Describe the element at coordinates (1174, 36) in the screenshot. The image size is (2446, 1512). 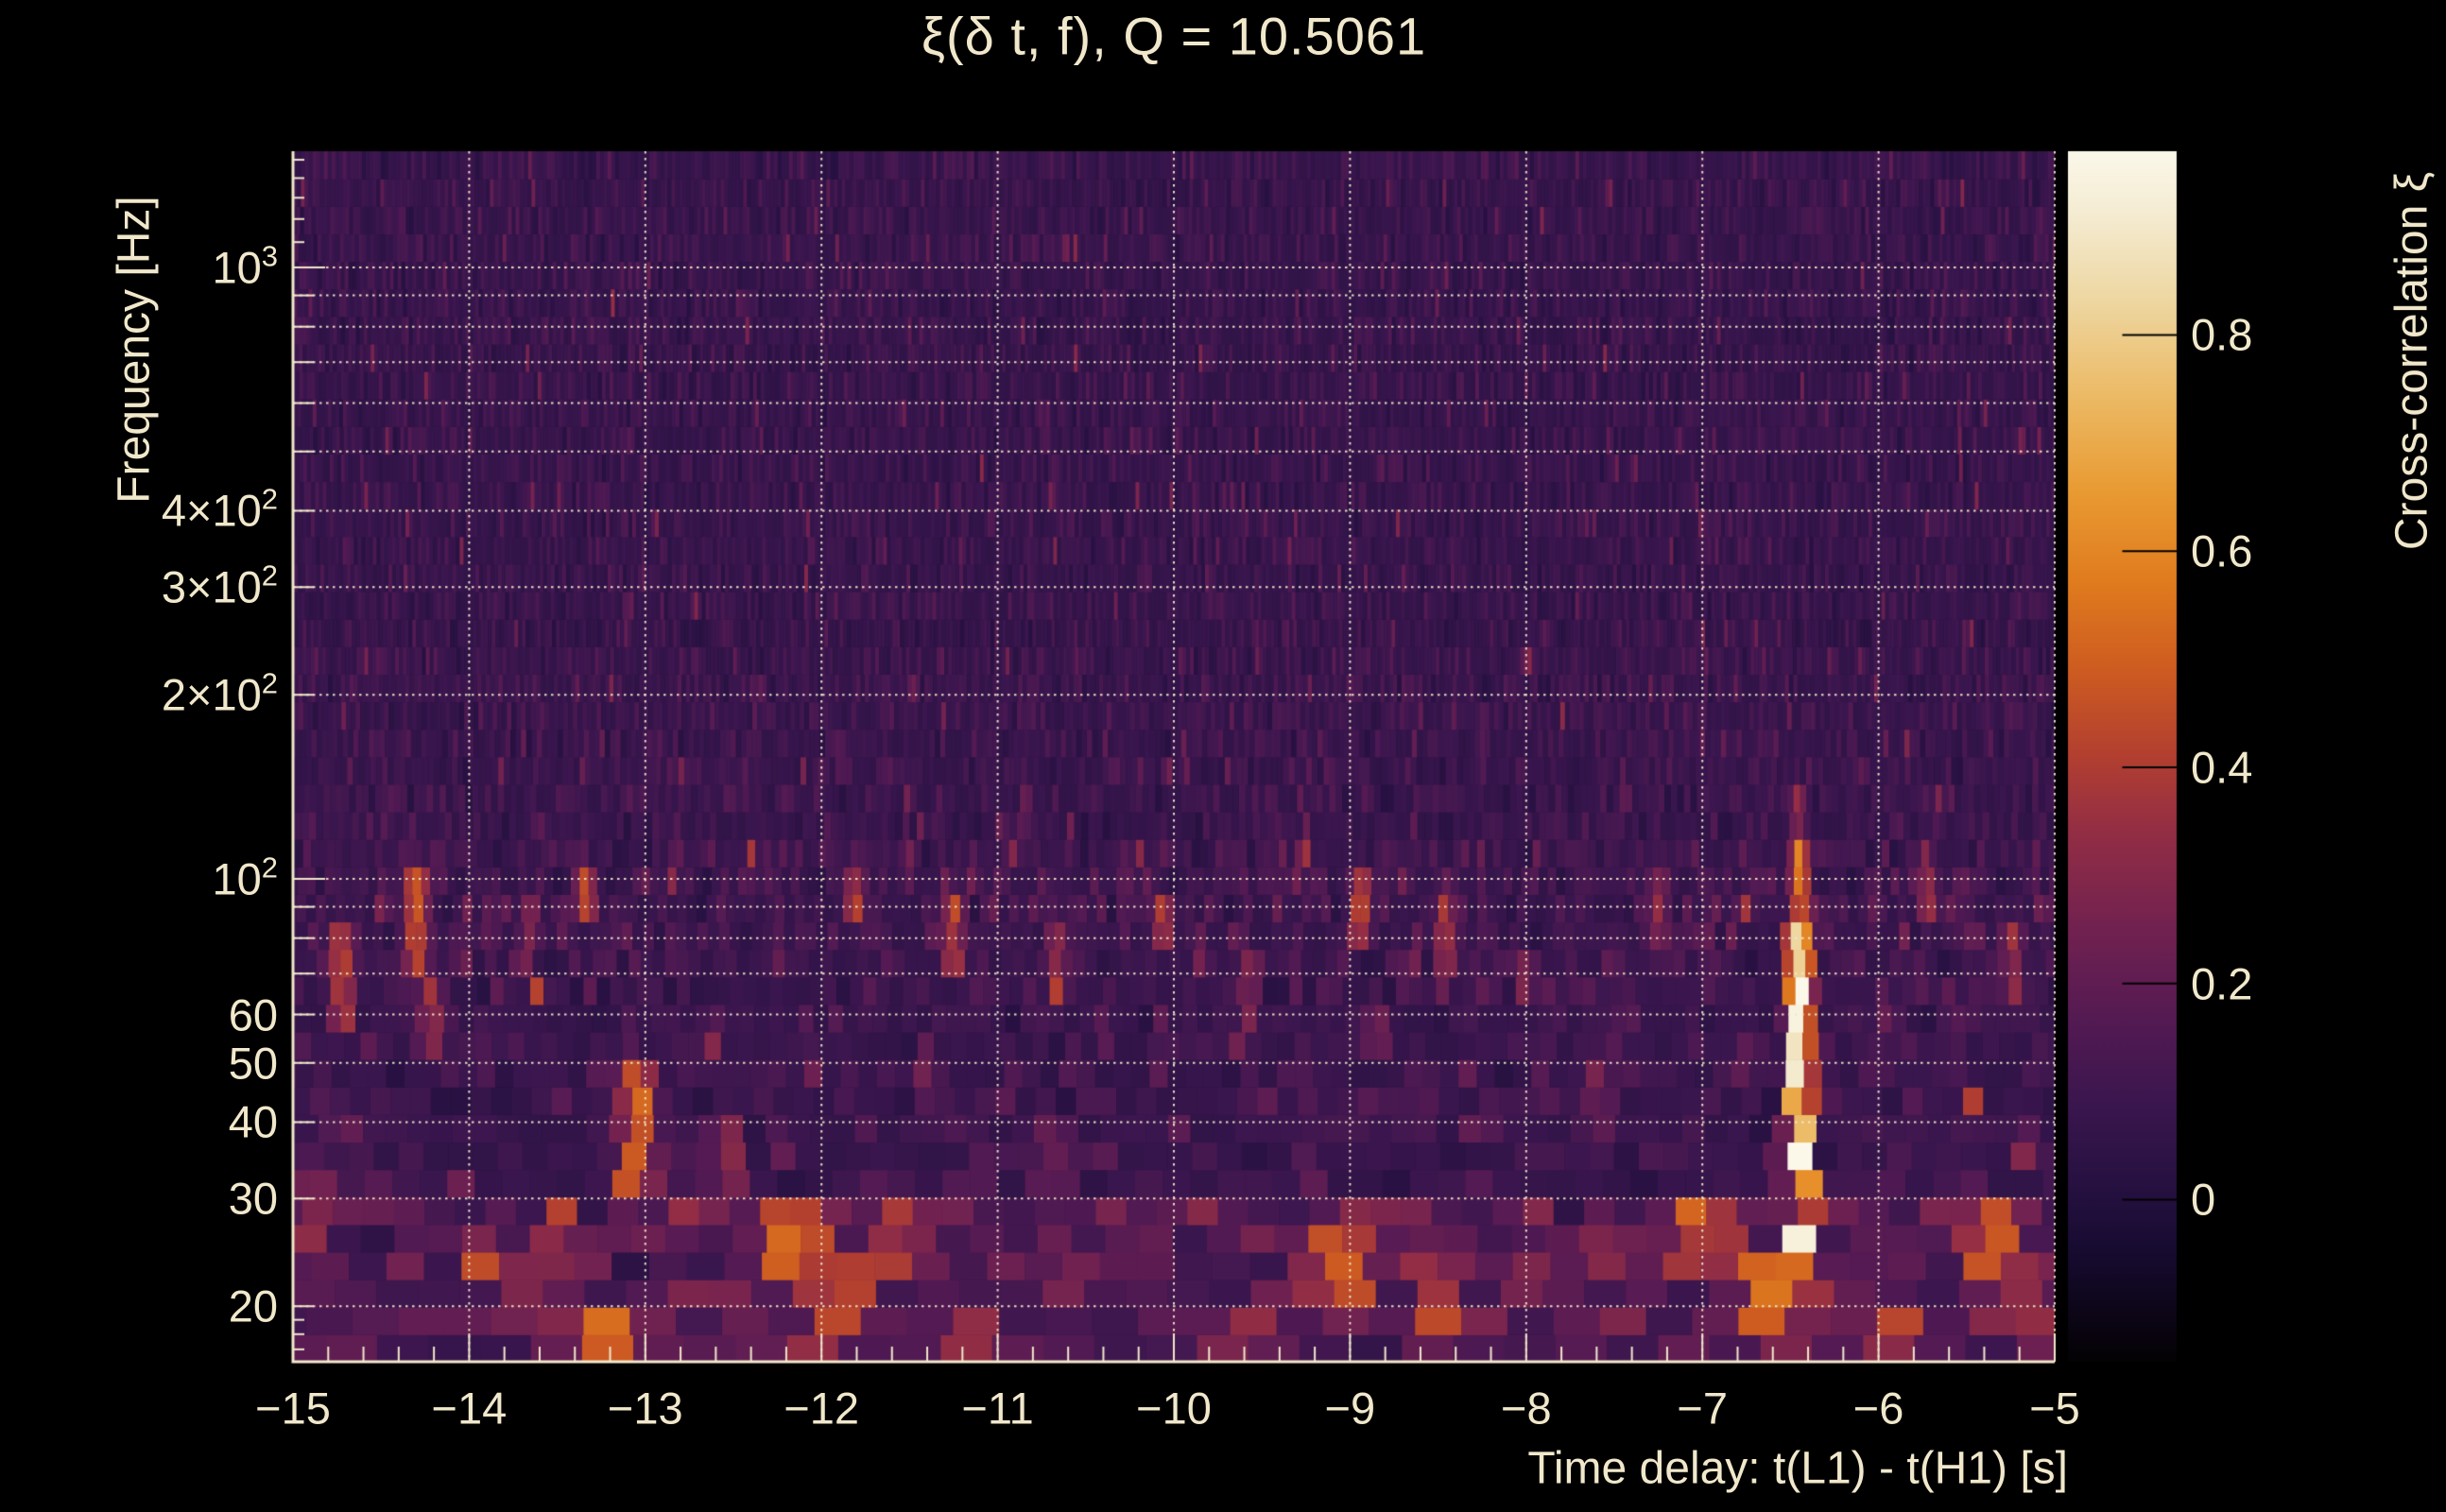
I see `plot-title: ξ(δ t, f), Q = 10.5061` at that location.